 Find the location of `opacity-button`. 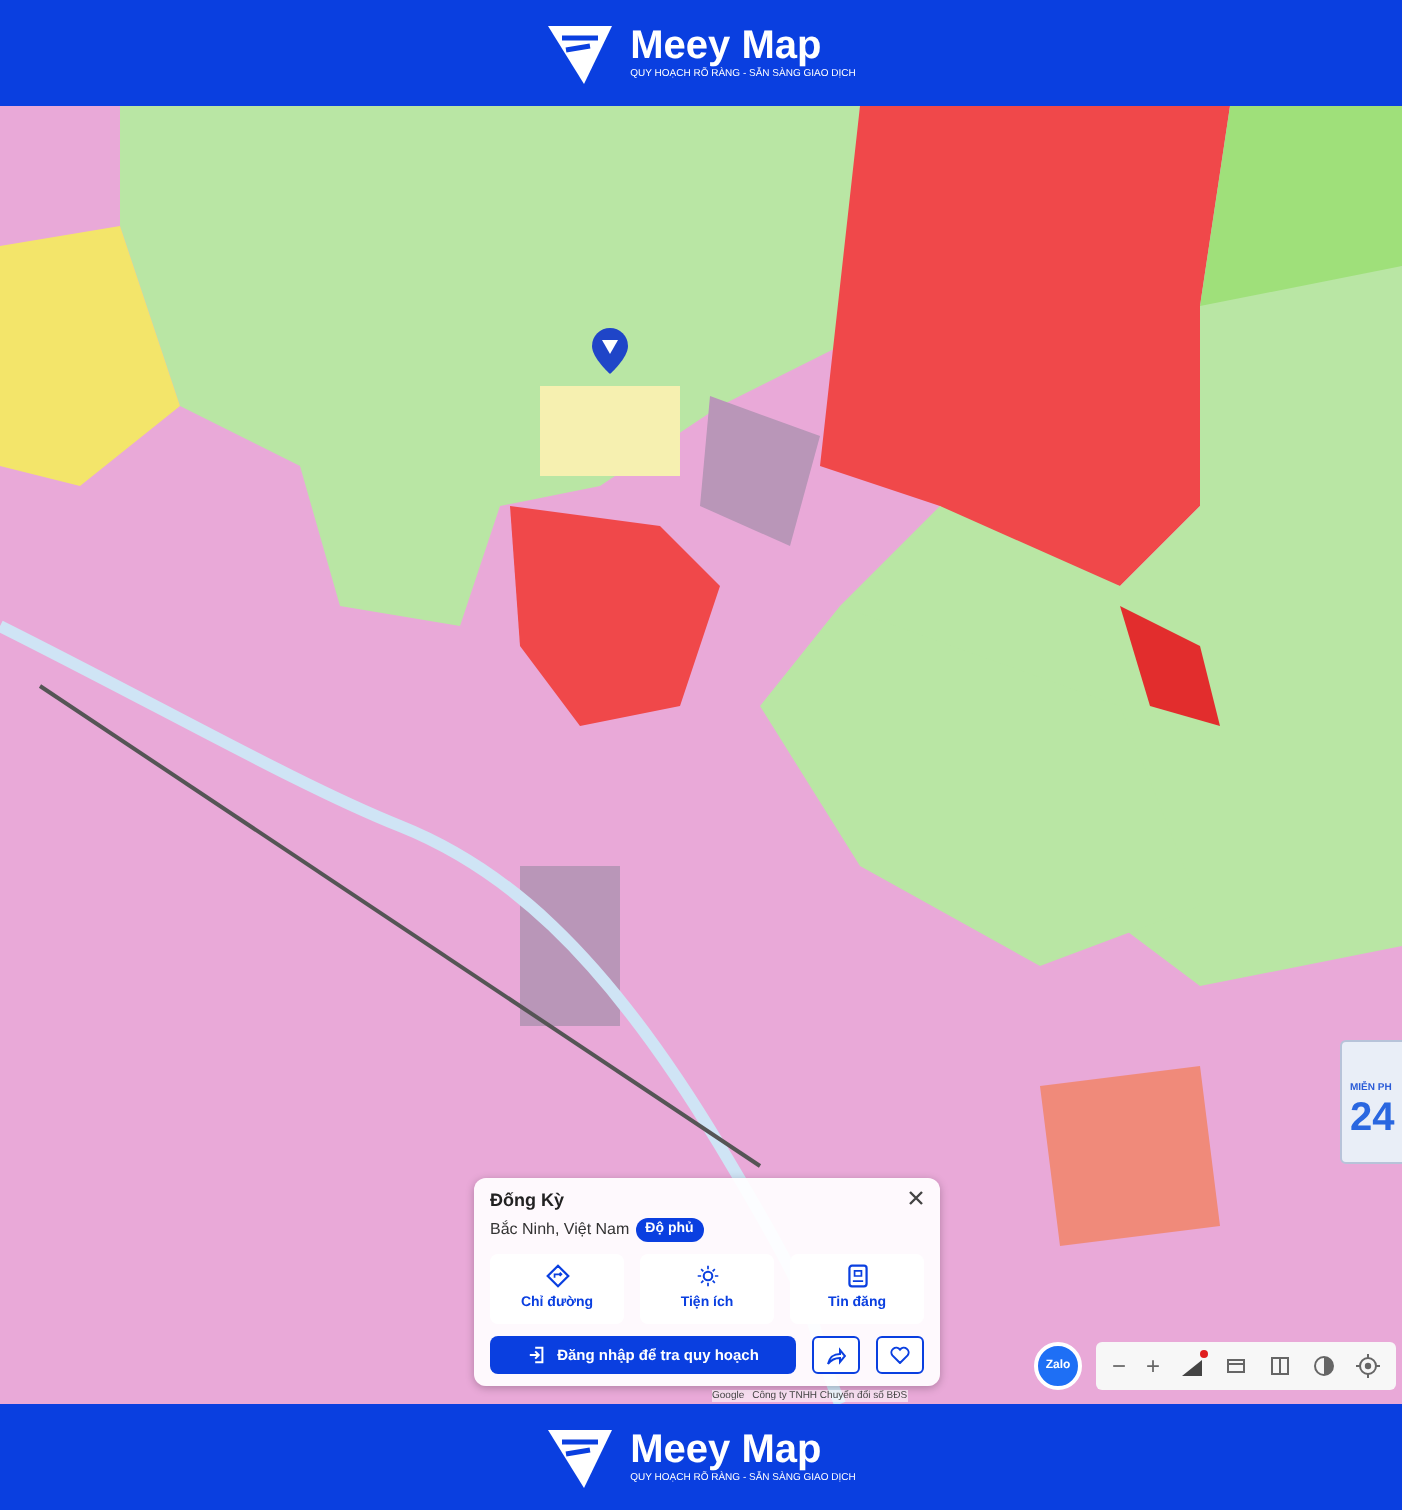

opacity-button is located at coordinates (1323, 1366).